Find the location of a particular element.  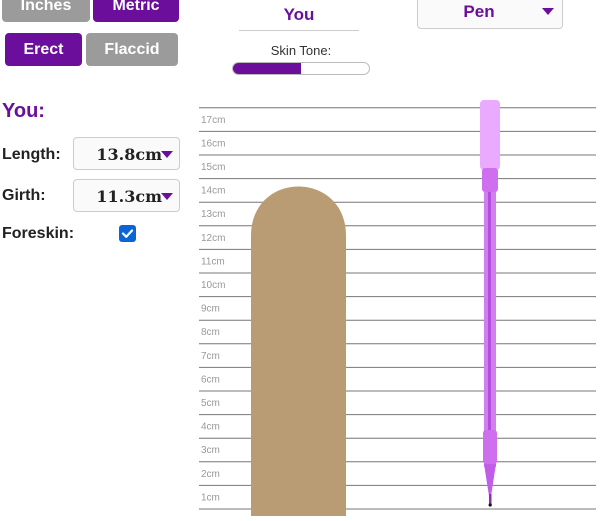

ruler-tick-label: 16cm is located at coordinates (213, 143).